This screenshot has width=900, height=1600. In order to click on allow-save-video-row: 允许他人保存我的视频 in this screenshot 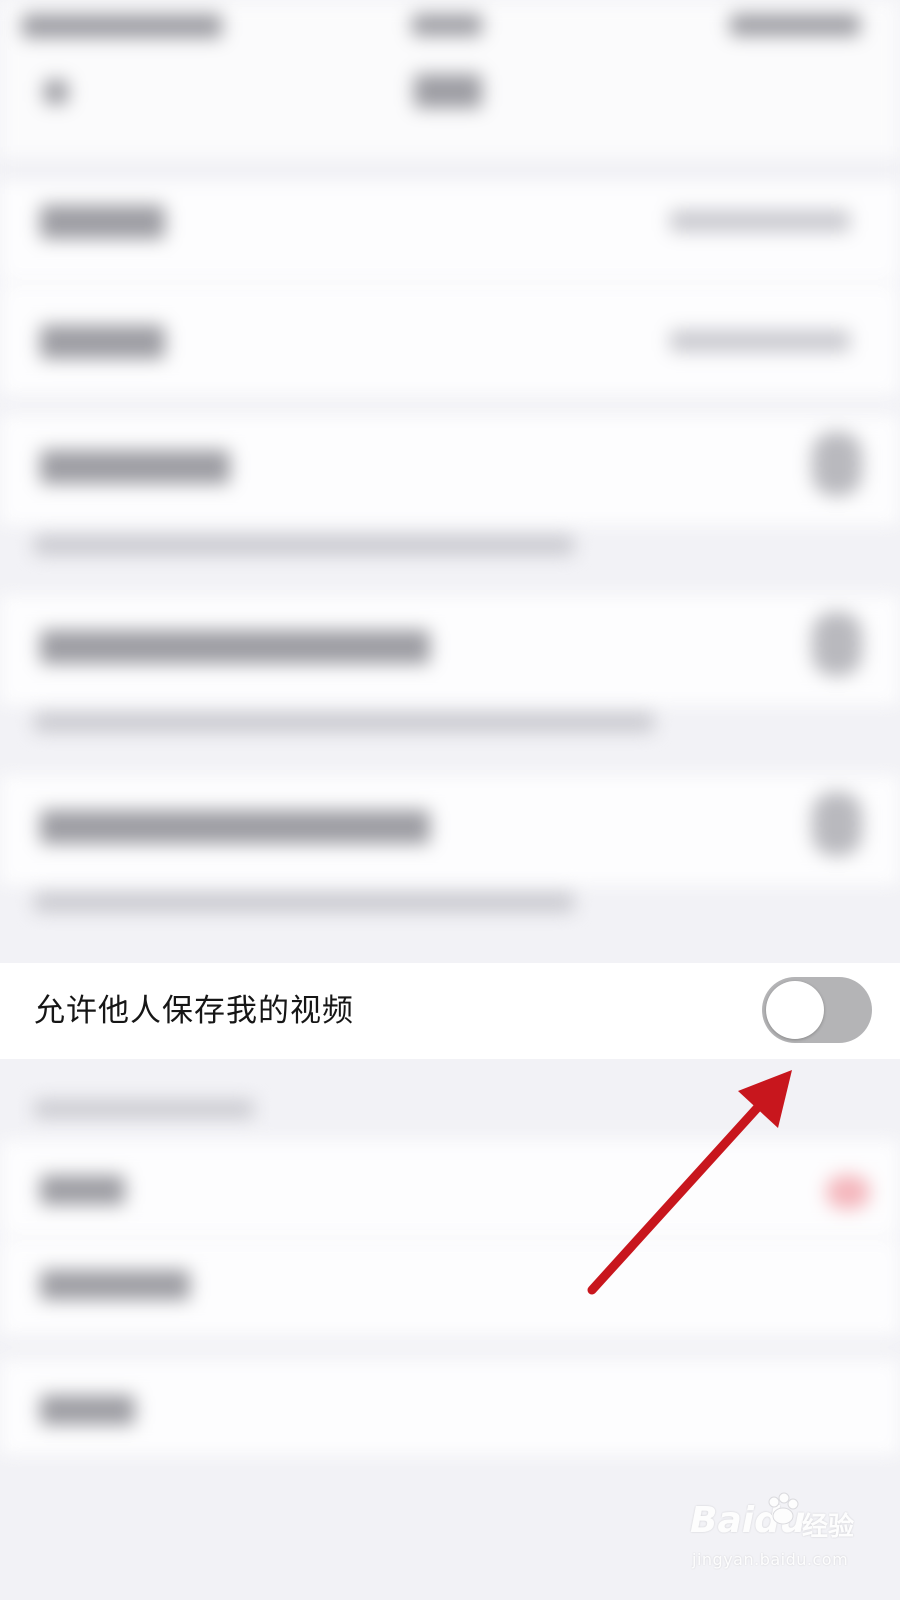, I will do `click(450, 1011)`.